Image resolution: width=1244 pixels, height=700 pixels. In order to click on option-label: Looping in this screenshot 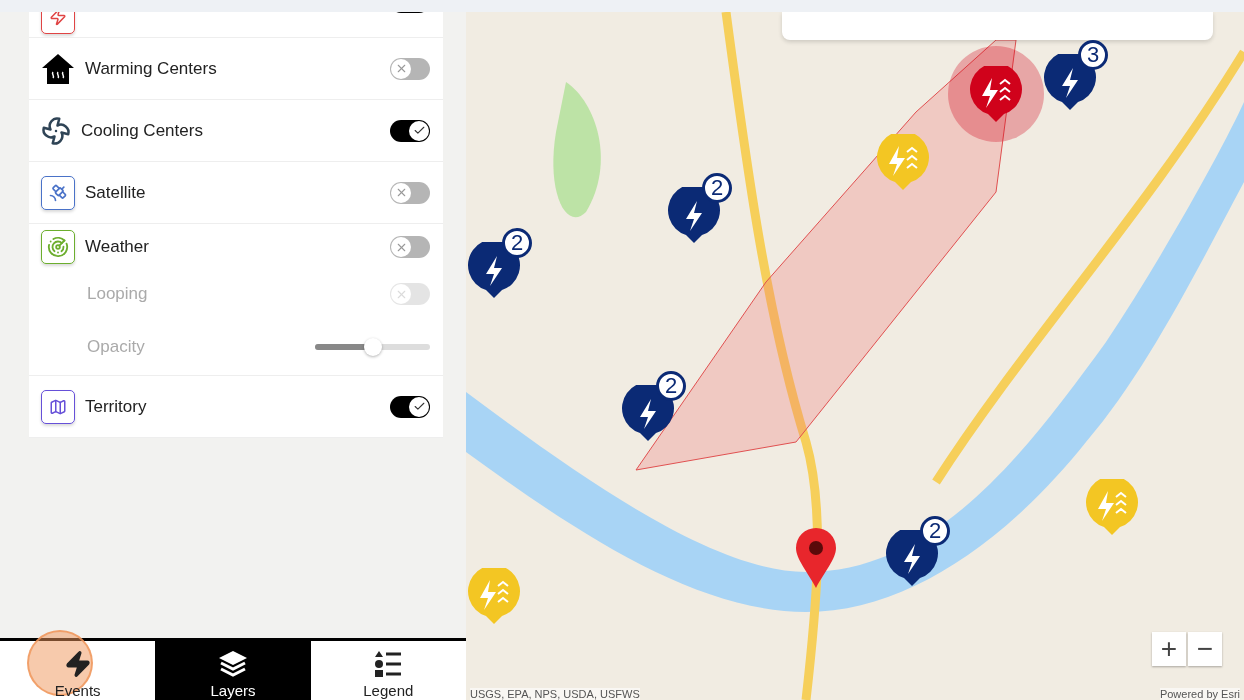, I will do `click(117, 294)`.